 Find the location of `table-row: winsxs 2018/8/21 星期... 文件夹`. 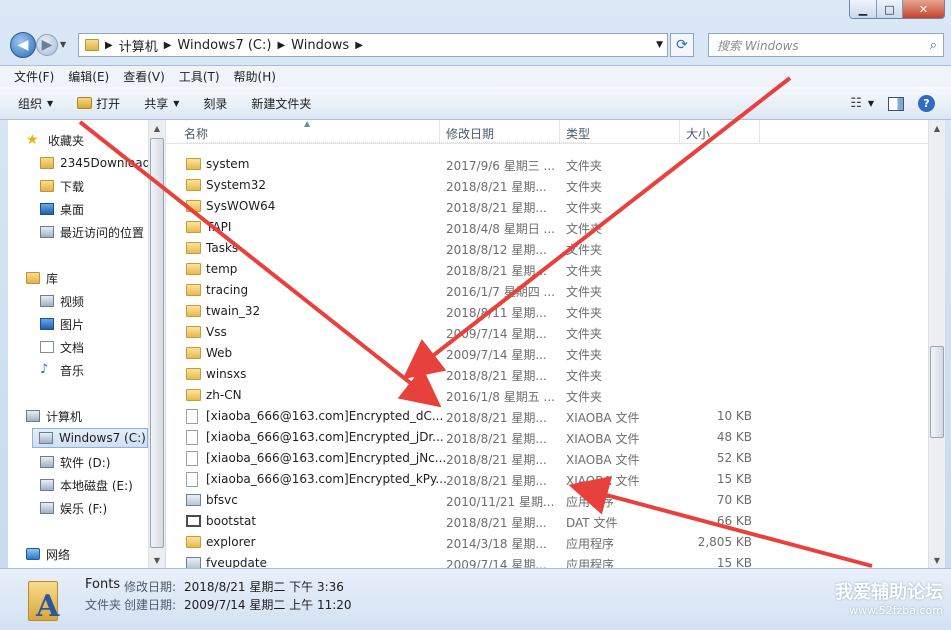

table-row: winsxs 2018/8/21 星期... 文件夹 is located at coordinates (547, 374).